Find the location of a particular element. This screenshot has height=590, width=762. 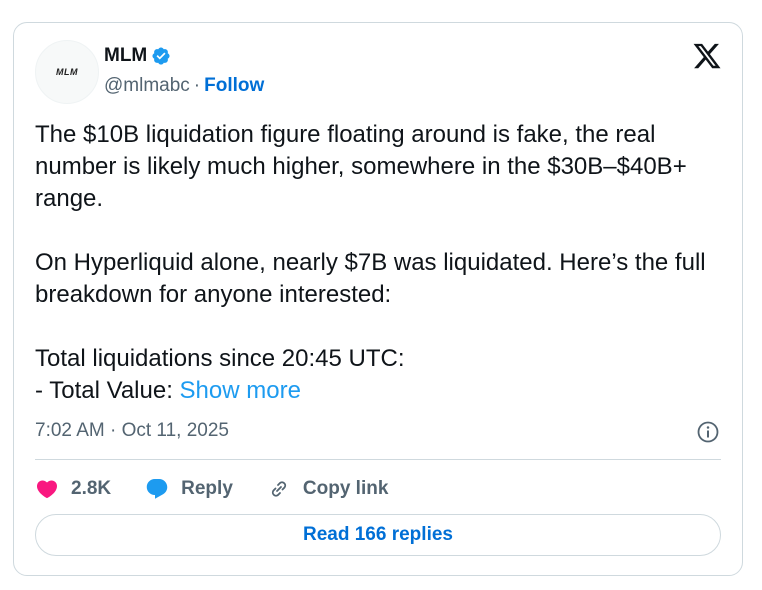

copy-link-button: Copy link is located at coordinates (328, 489).